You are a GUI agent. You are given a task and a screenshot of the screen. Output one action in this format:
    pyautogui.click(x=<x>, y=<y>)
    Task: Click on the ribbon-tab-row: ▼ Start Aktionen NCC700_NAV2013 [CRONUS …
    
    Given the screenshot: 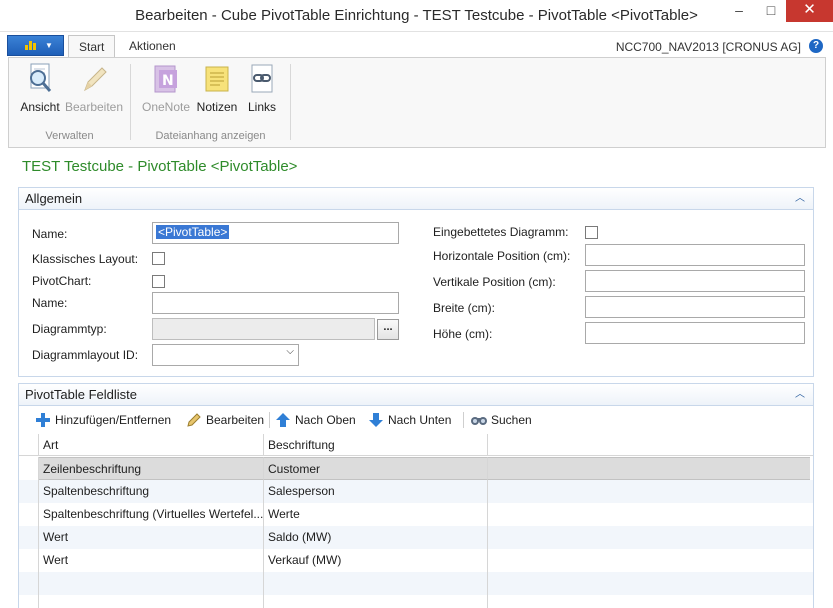 What is the action you would take?
    pyautogui.click(x=416, y=45)
    